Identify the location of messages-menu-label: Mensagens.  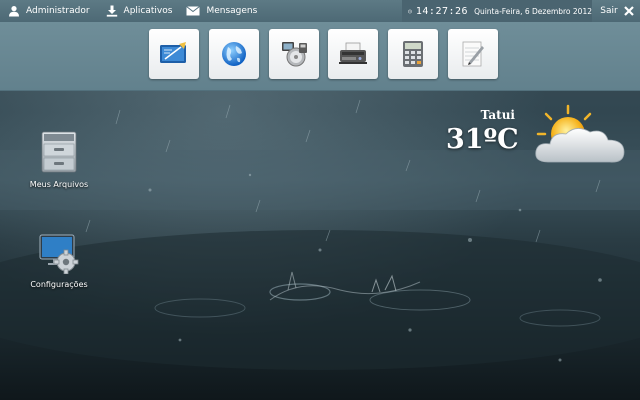
(232, 11).